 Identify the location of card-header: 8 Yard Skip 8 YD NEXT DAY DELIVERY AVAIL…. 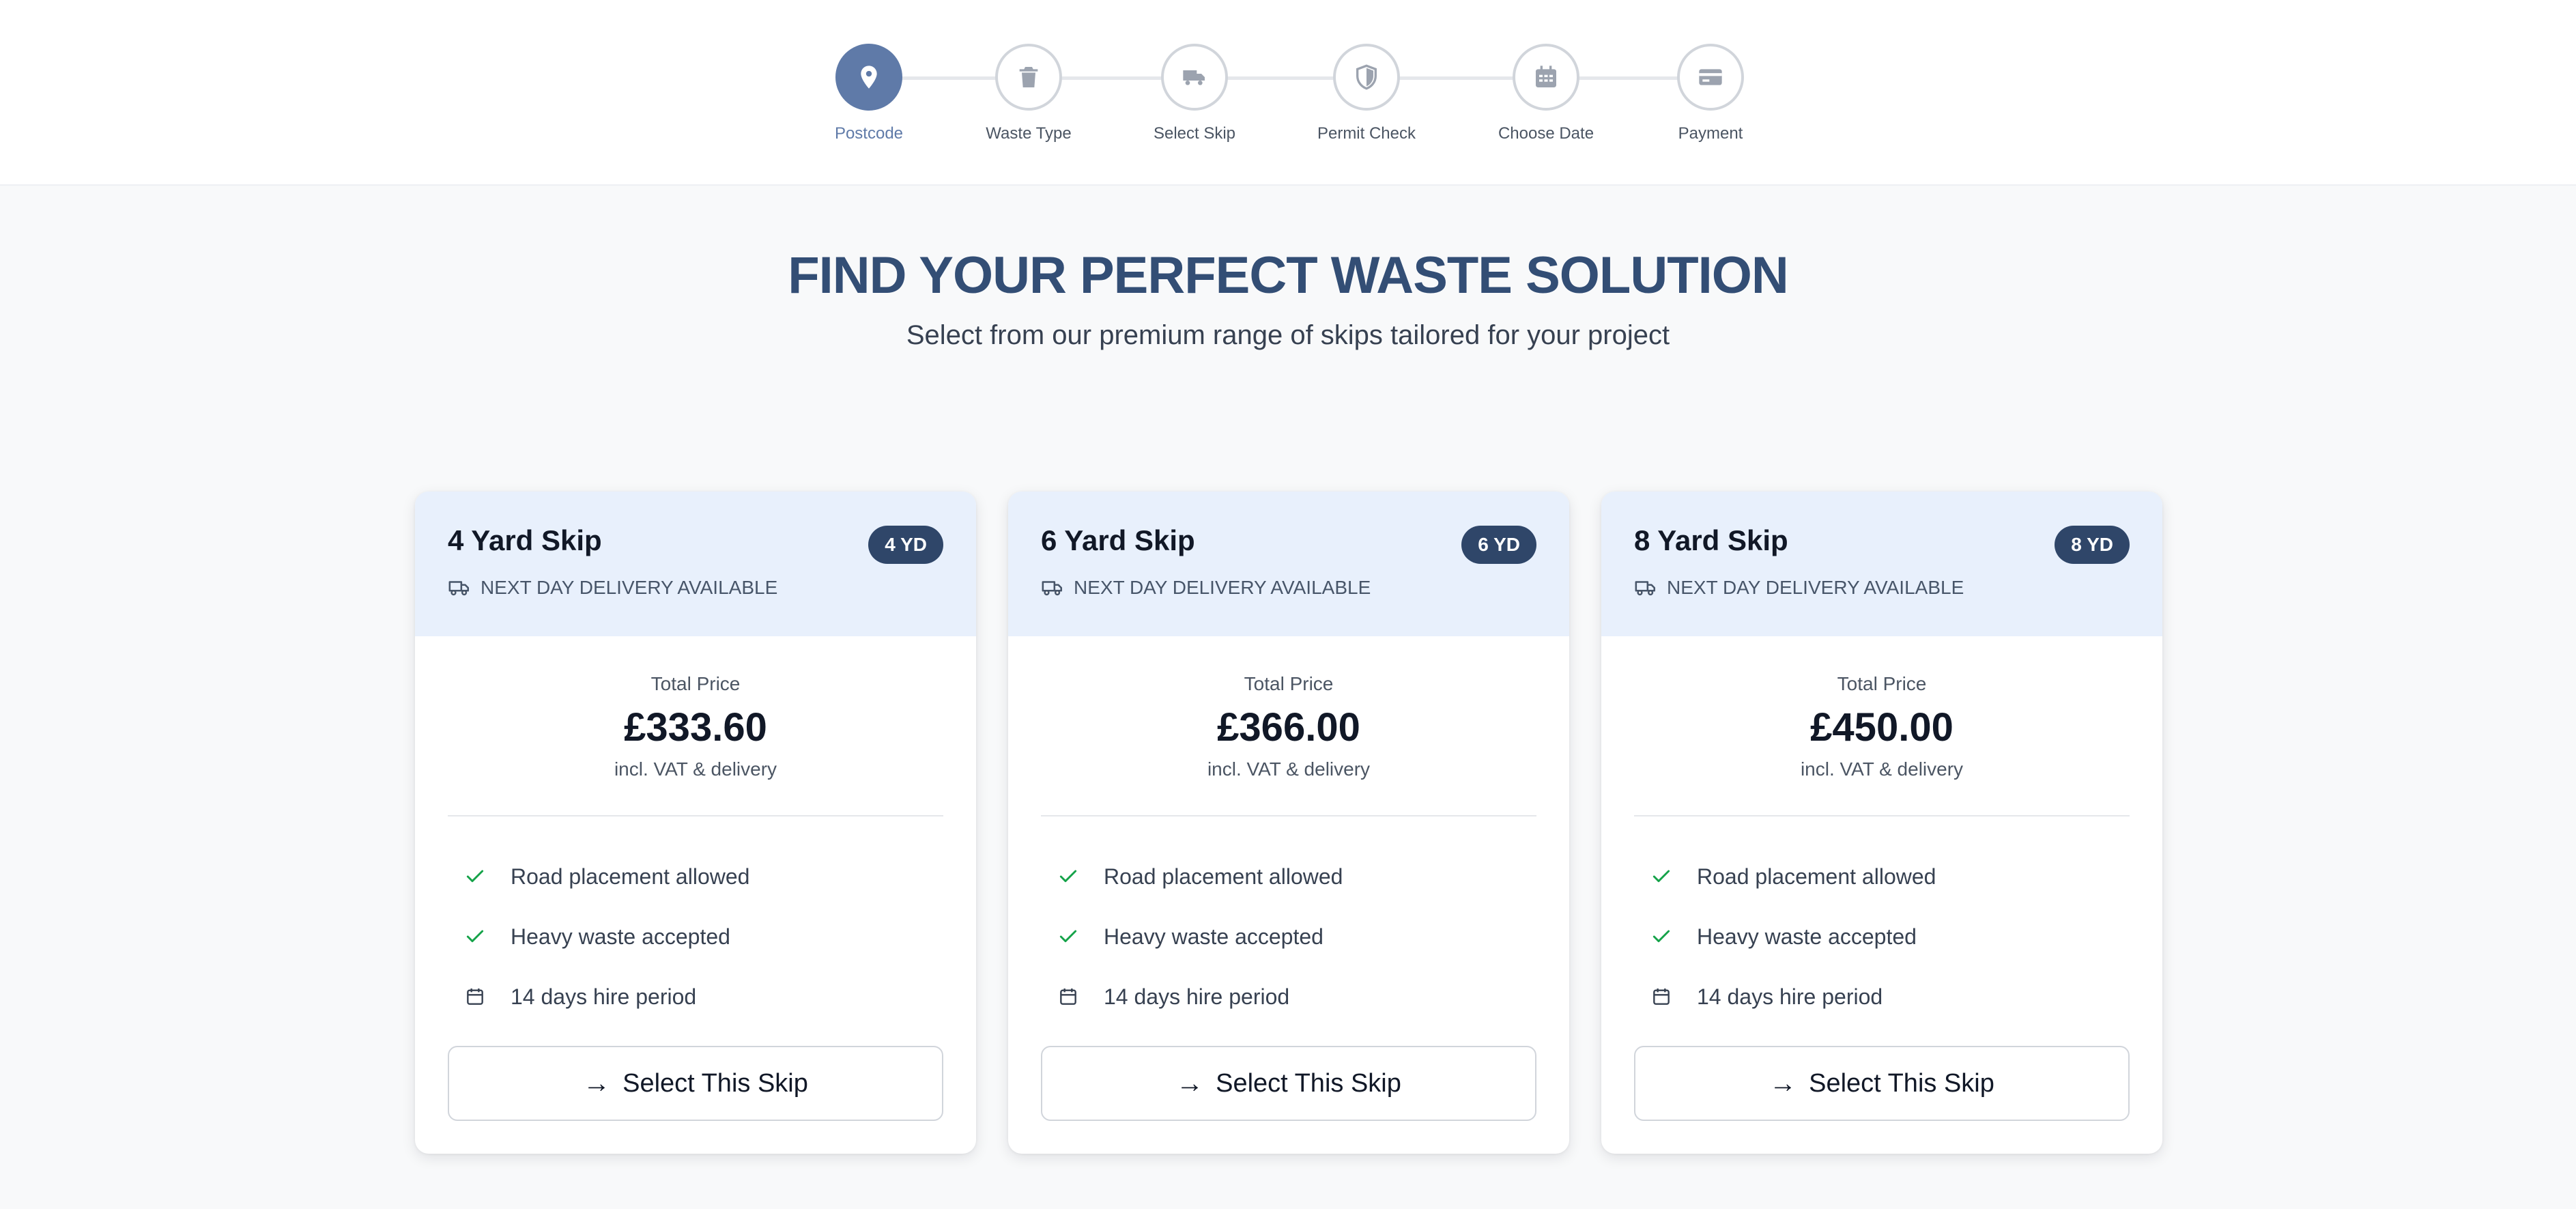
(1881, 564).